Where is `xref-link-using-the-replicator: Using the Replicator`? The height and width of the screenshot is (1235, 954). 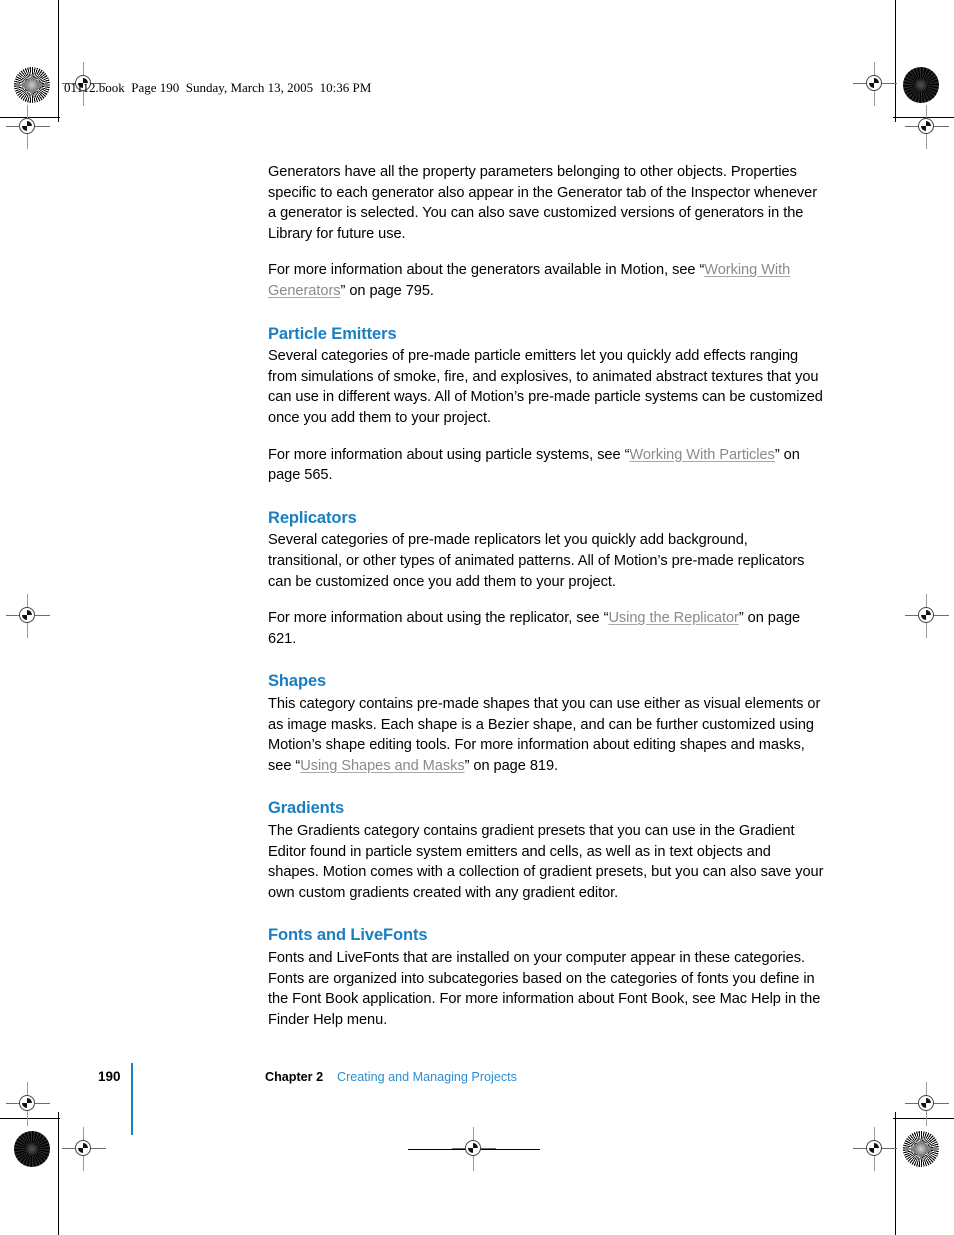 xref-link-using-the-replicator: Using the Replicator is located at coordinates (673, 618).